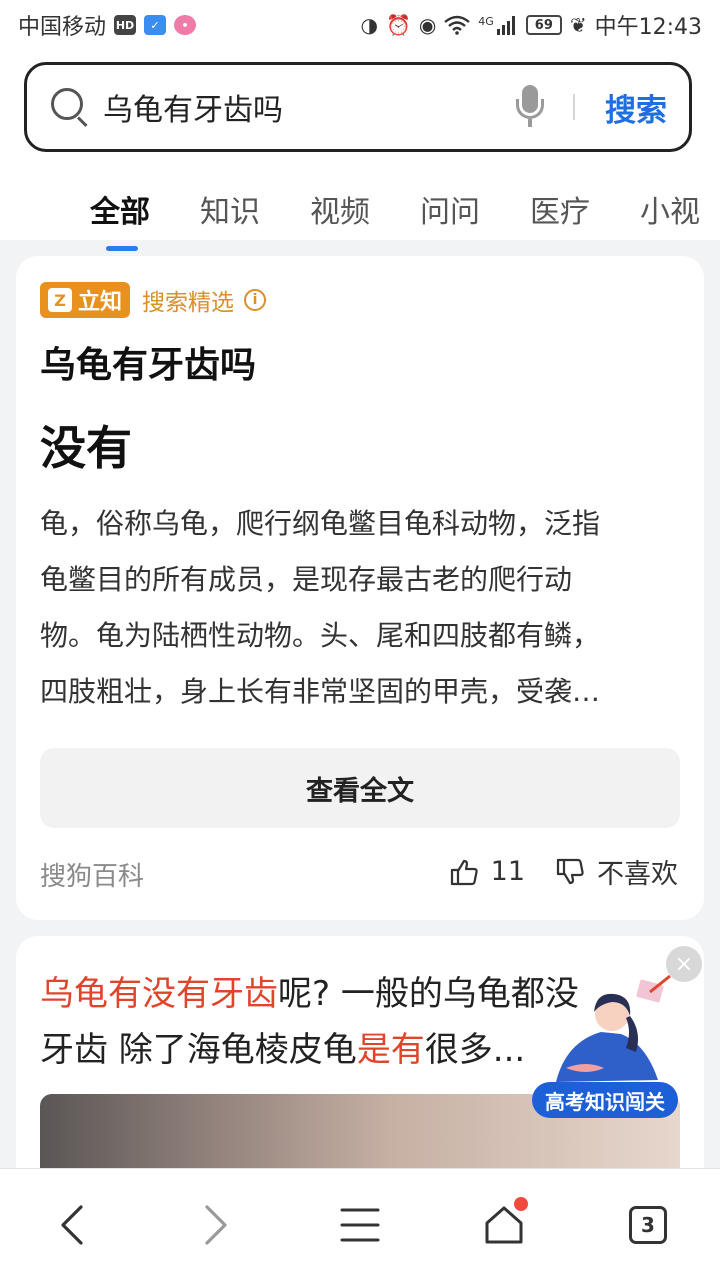 This screenshot has width=720, height=1280. I want to click on answer-body-line: 龟鳖目的所有成员，是现存最古老的爬行动, so click(306, 579).